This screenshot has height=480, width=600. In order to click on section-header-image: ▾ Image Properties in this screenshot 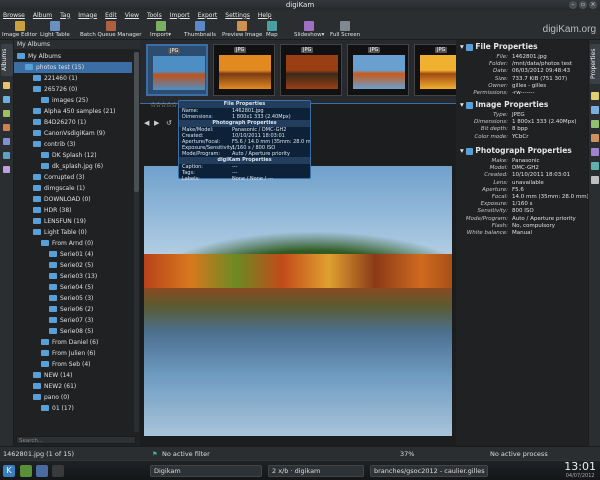, I will do `click(504, 104)`.